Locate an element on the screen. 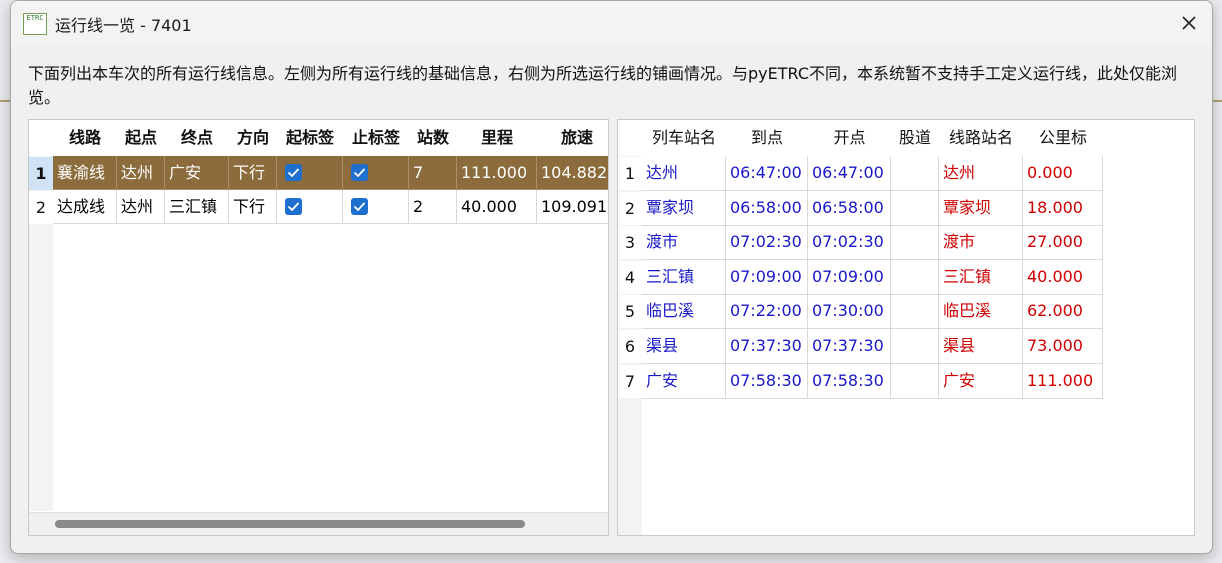 This screenshot has width=1222, height=563. cell-train-station: 渡市 is located at coordinates (684, 242).